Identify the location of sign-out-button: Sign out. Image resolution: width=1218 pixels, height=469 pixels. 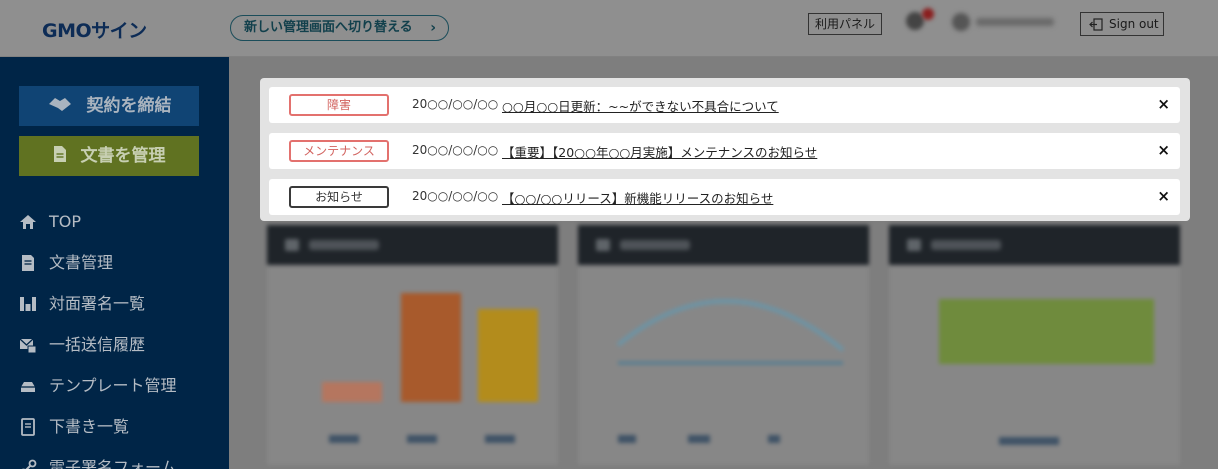
(1122, 24).